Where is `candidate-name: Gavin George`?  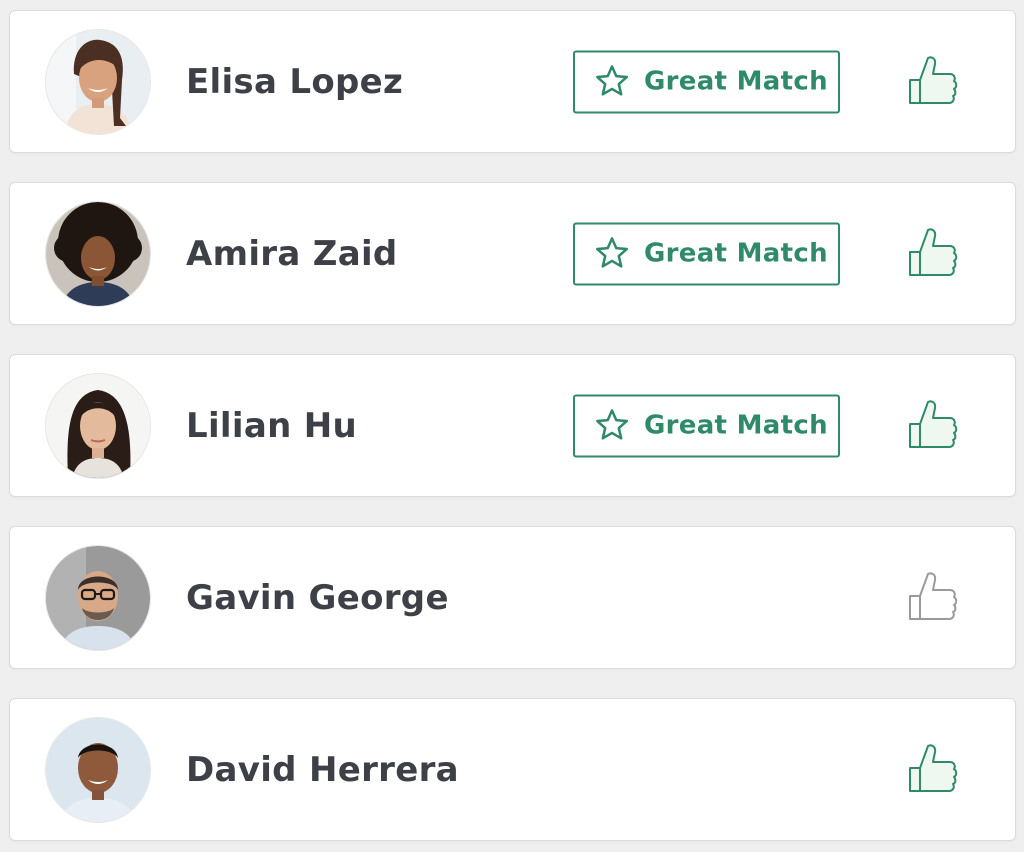 candidate-name: Gavin George is located at coordinates (317, 597).